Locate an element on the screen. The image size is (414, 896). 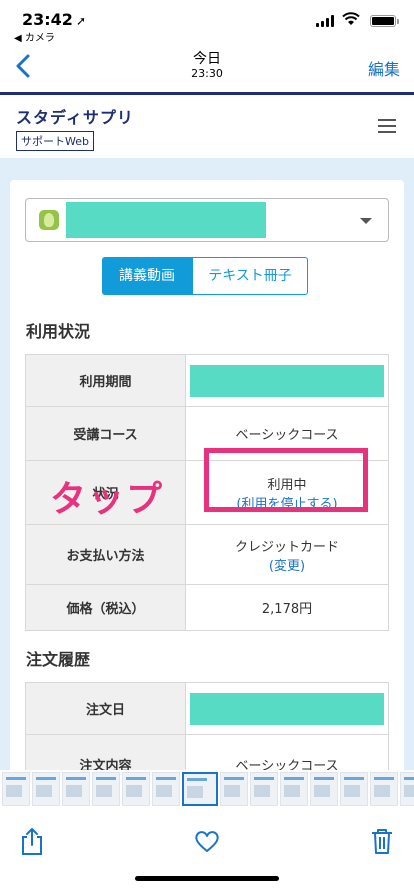
price-label: 価格（税込） is located at coordinates (105, 607).